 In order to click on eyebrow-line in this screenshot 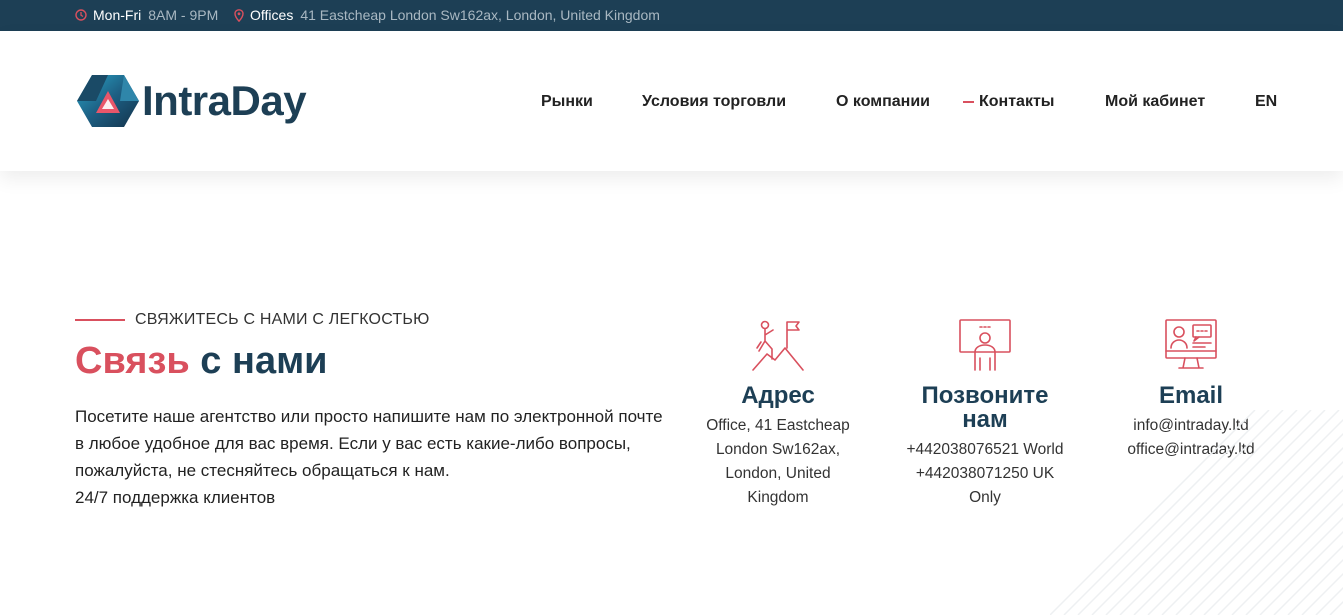, I will do `click(100, 320)`.